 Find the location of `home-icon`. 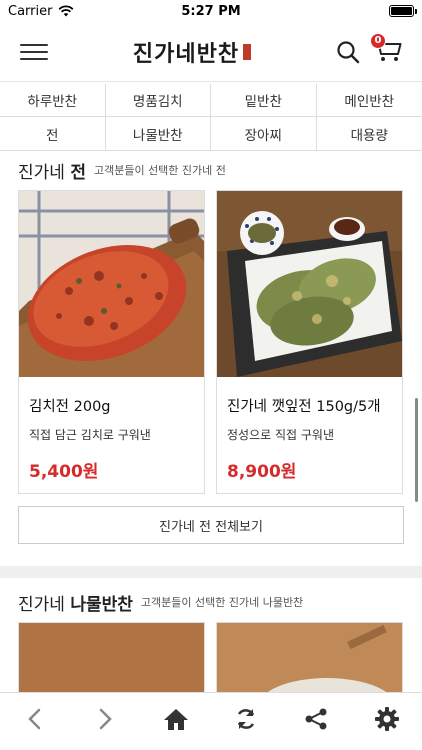

home-icon is located at coordinates (175, 719).